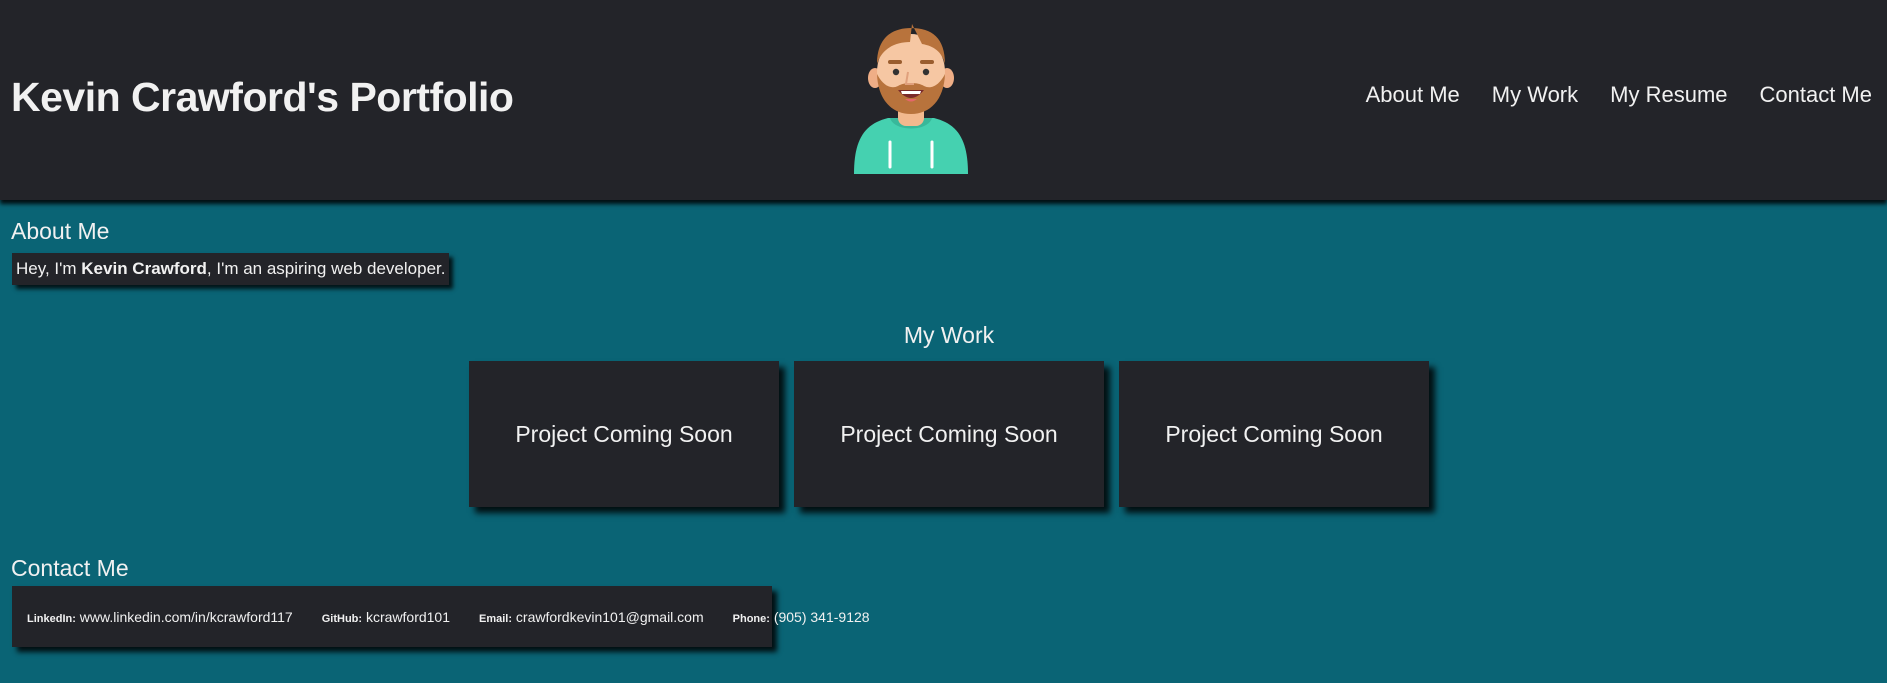 This screenshot has height=683, width=1887. What do you see at coordinates (49, 268) in the screenshot?
I see `about-intro-prefix: Hey, I'm` at bounding box center [49, 268].